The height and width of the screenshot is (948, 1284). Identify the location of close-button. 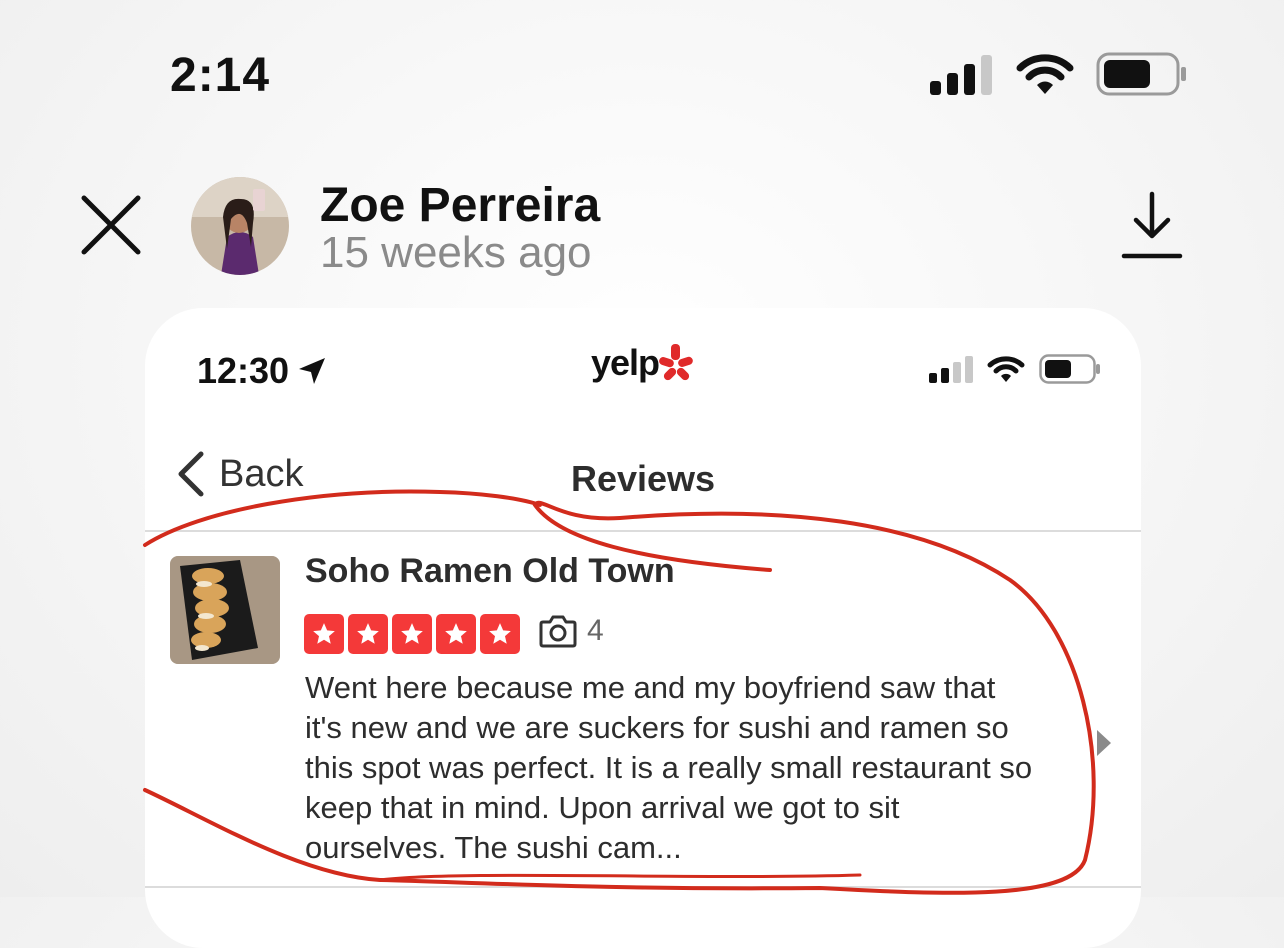
(111, 225).